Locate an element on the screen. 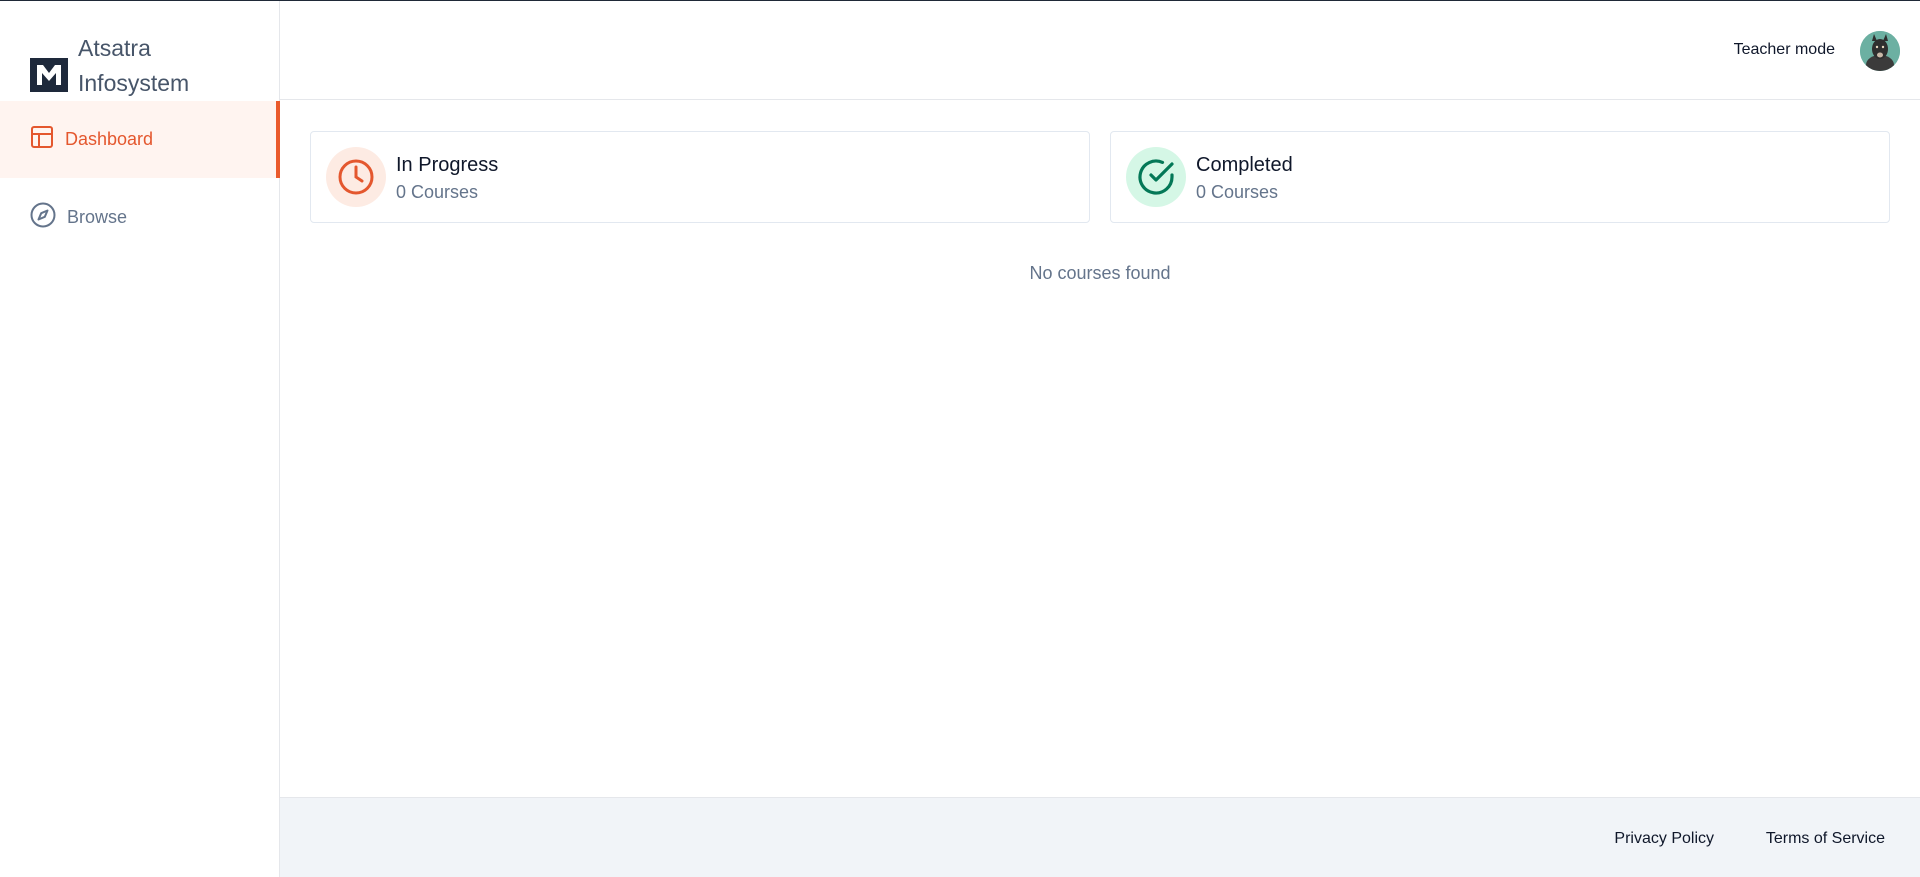 This screenshot has width=1920, height=877. footer: Privacy Policy Terms of Service is located at coordinates (1100, 837).